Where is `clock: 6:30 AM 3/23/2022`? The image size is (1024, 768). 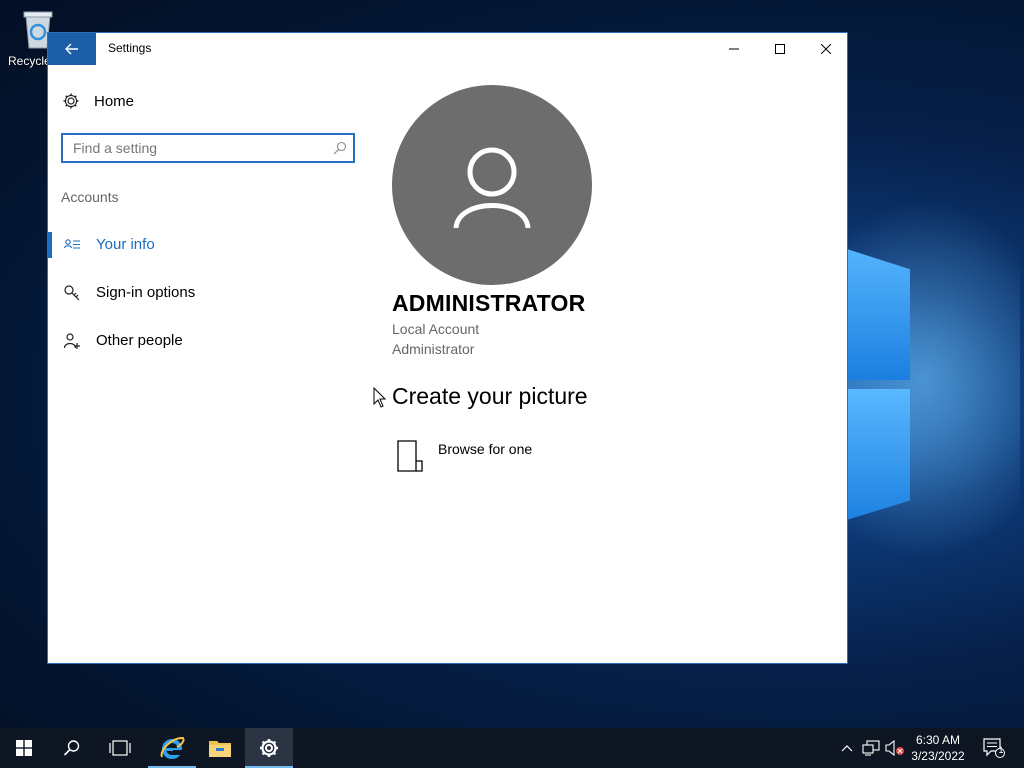
clock: 6:30 AM 3/23/2022 is located at coordinates (938, 748).